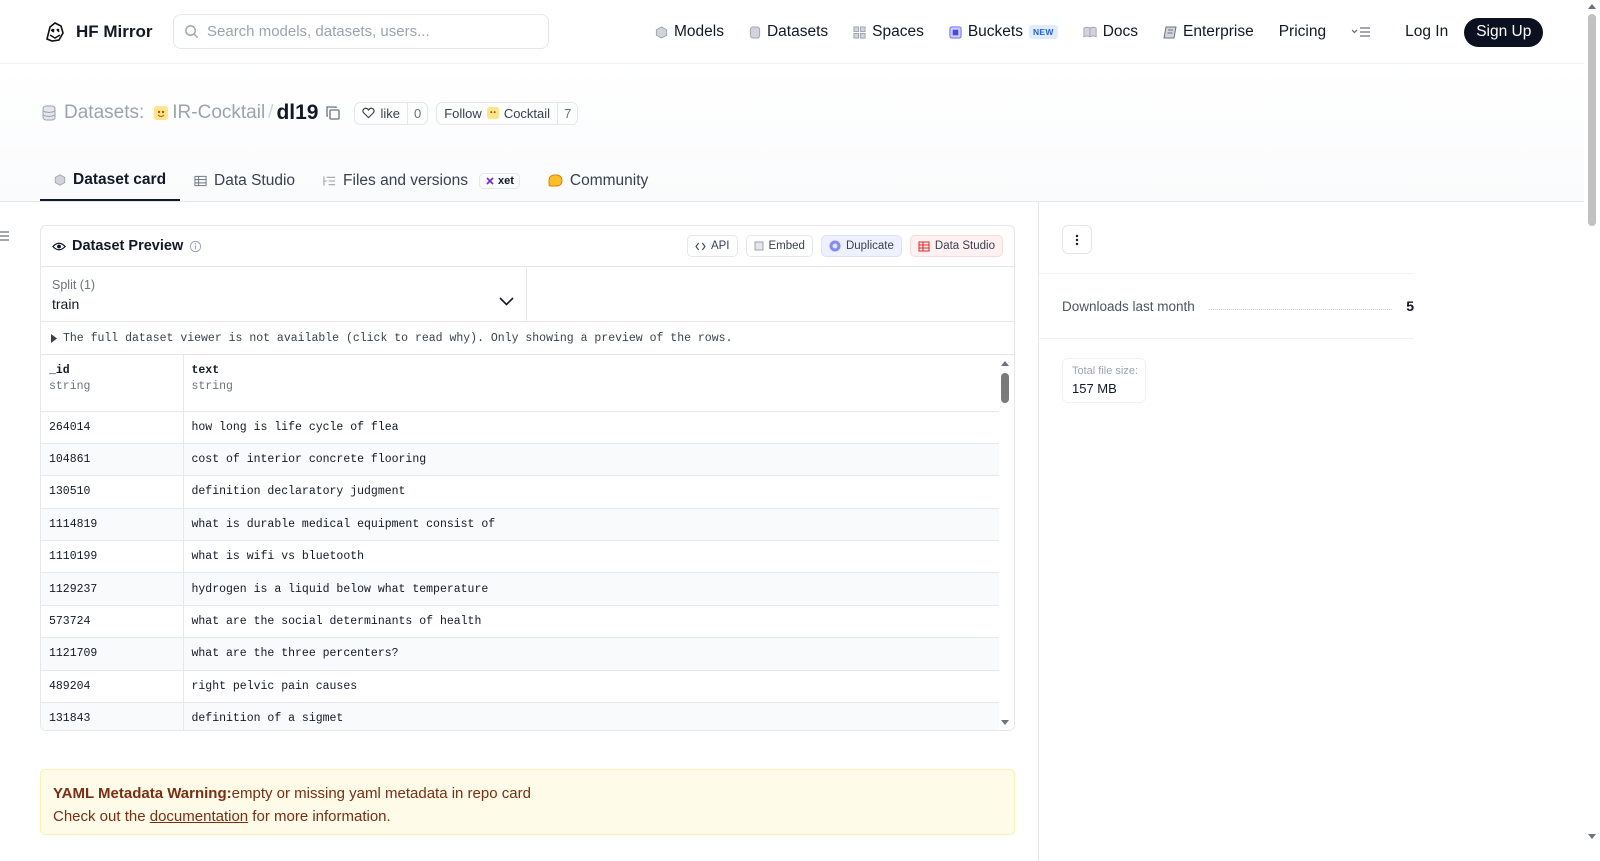  What do you see at coordinates (333, 113) in the screenshot?
I see `copy-icon` at bounding box center [333, 113].